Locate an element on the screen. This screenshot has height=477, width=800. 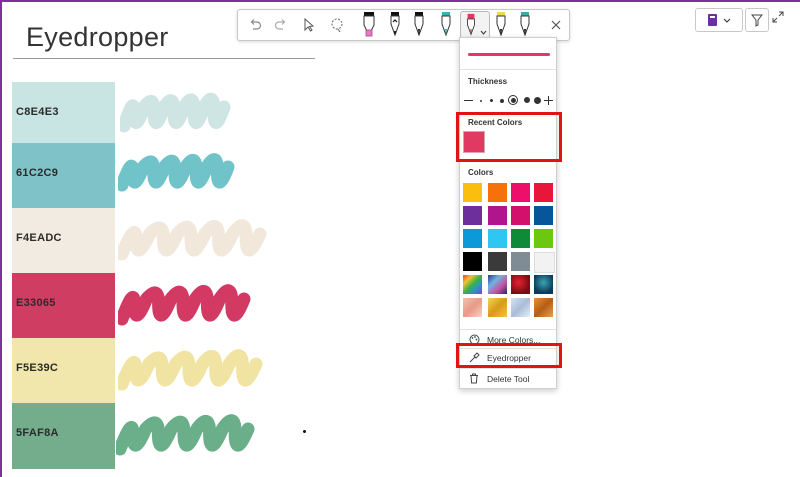
color-swatch: C8E4E3 is located at coordinates (63, 115).